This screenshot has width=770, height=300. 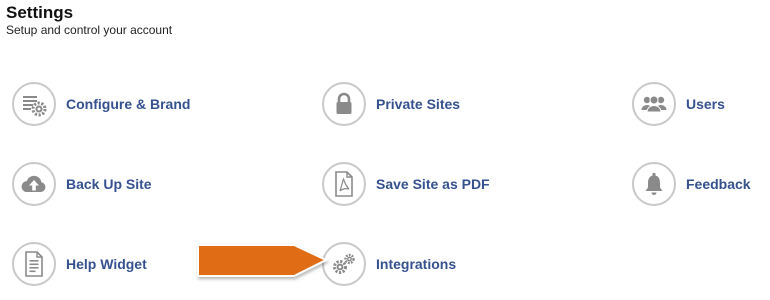 I want to click on tile-users: Users, so click(x=678, y=104).